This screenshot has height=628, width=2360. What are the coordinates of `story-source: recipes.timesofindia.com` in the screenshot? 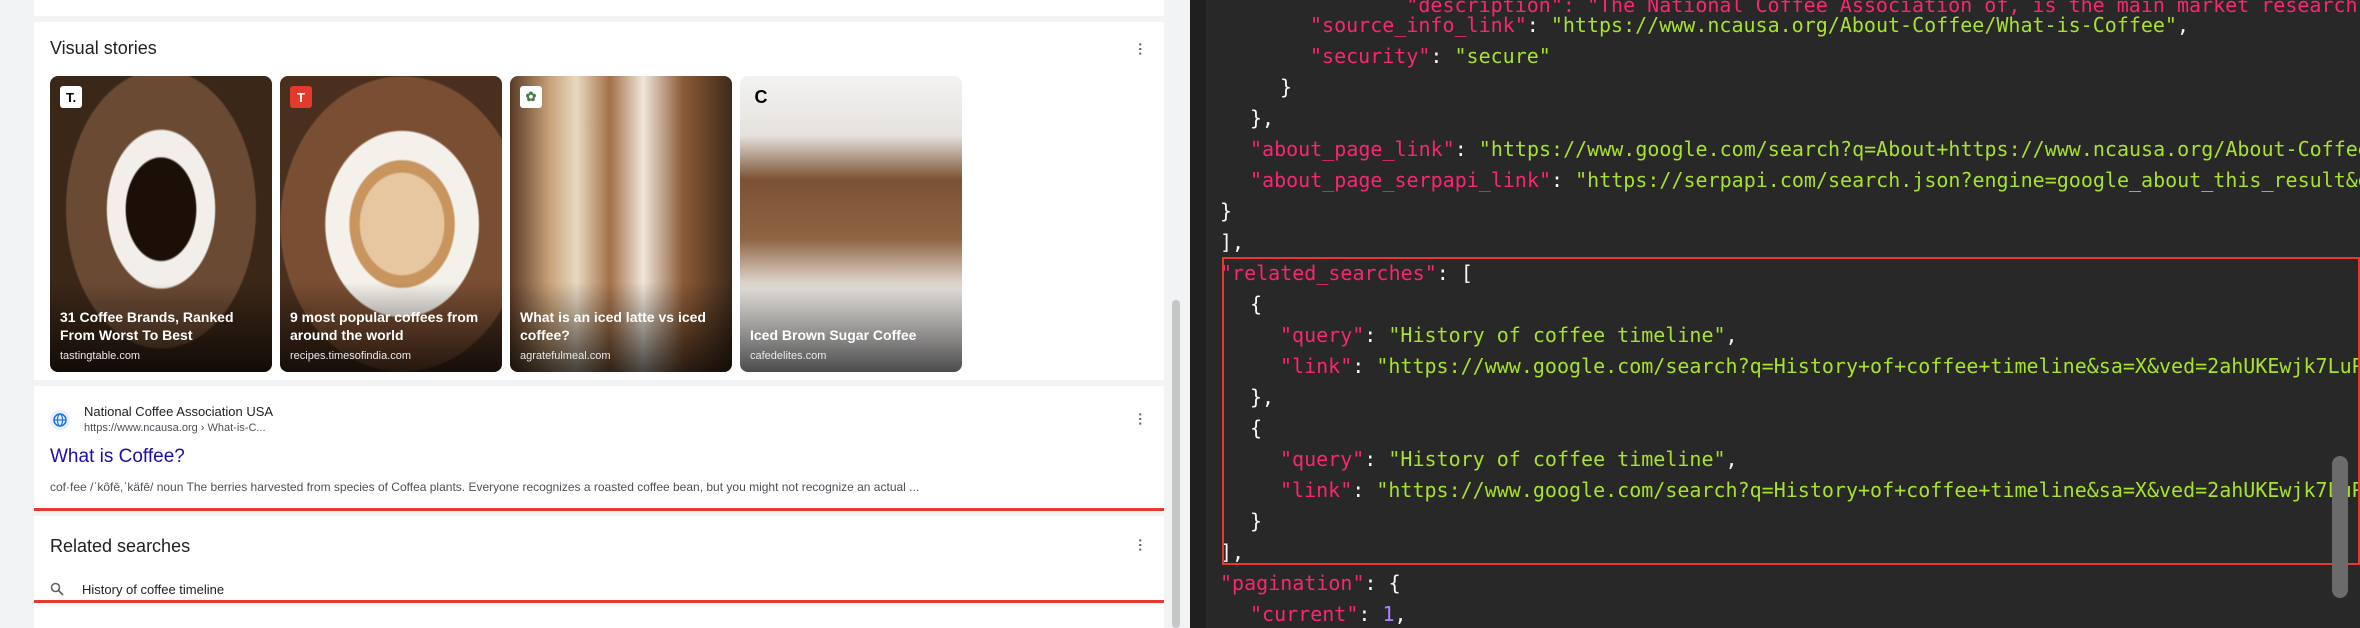 It's located at (351, 356).